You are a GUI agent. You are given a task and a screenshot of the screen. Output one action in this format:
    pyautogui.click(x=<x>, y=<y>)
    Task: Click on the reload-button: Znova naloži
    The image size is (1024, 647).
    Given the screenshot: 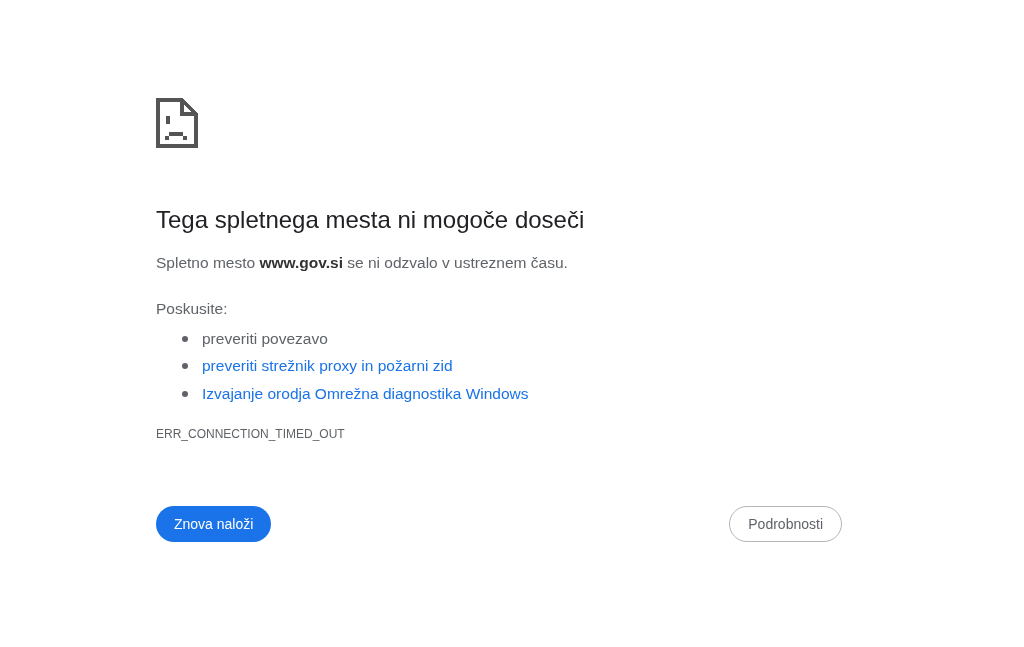 What is the action you would take?
    pyautogui.click(x=214, y=523)
    